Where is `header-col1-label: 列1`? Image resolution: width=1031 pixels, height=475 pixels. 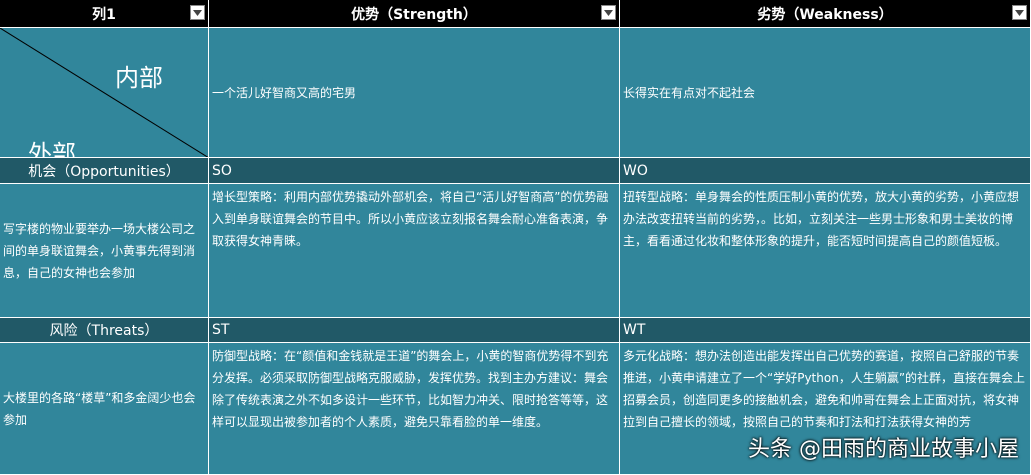 header-col1-label: 列1 is located at coordinates (104, 14).